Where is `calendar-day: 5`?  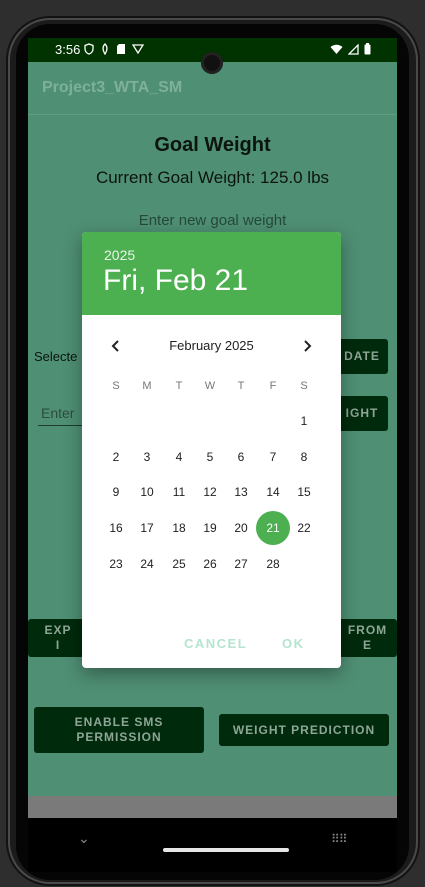 calendar-day: 5 is located at coordinates (210, 457).